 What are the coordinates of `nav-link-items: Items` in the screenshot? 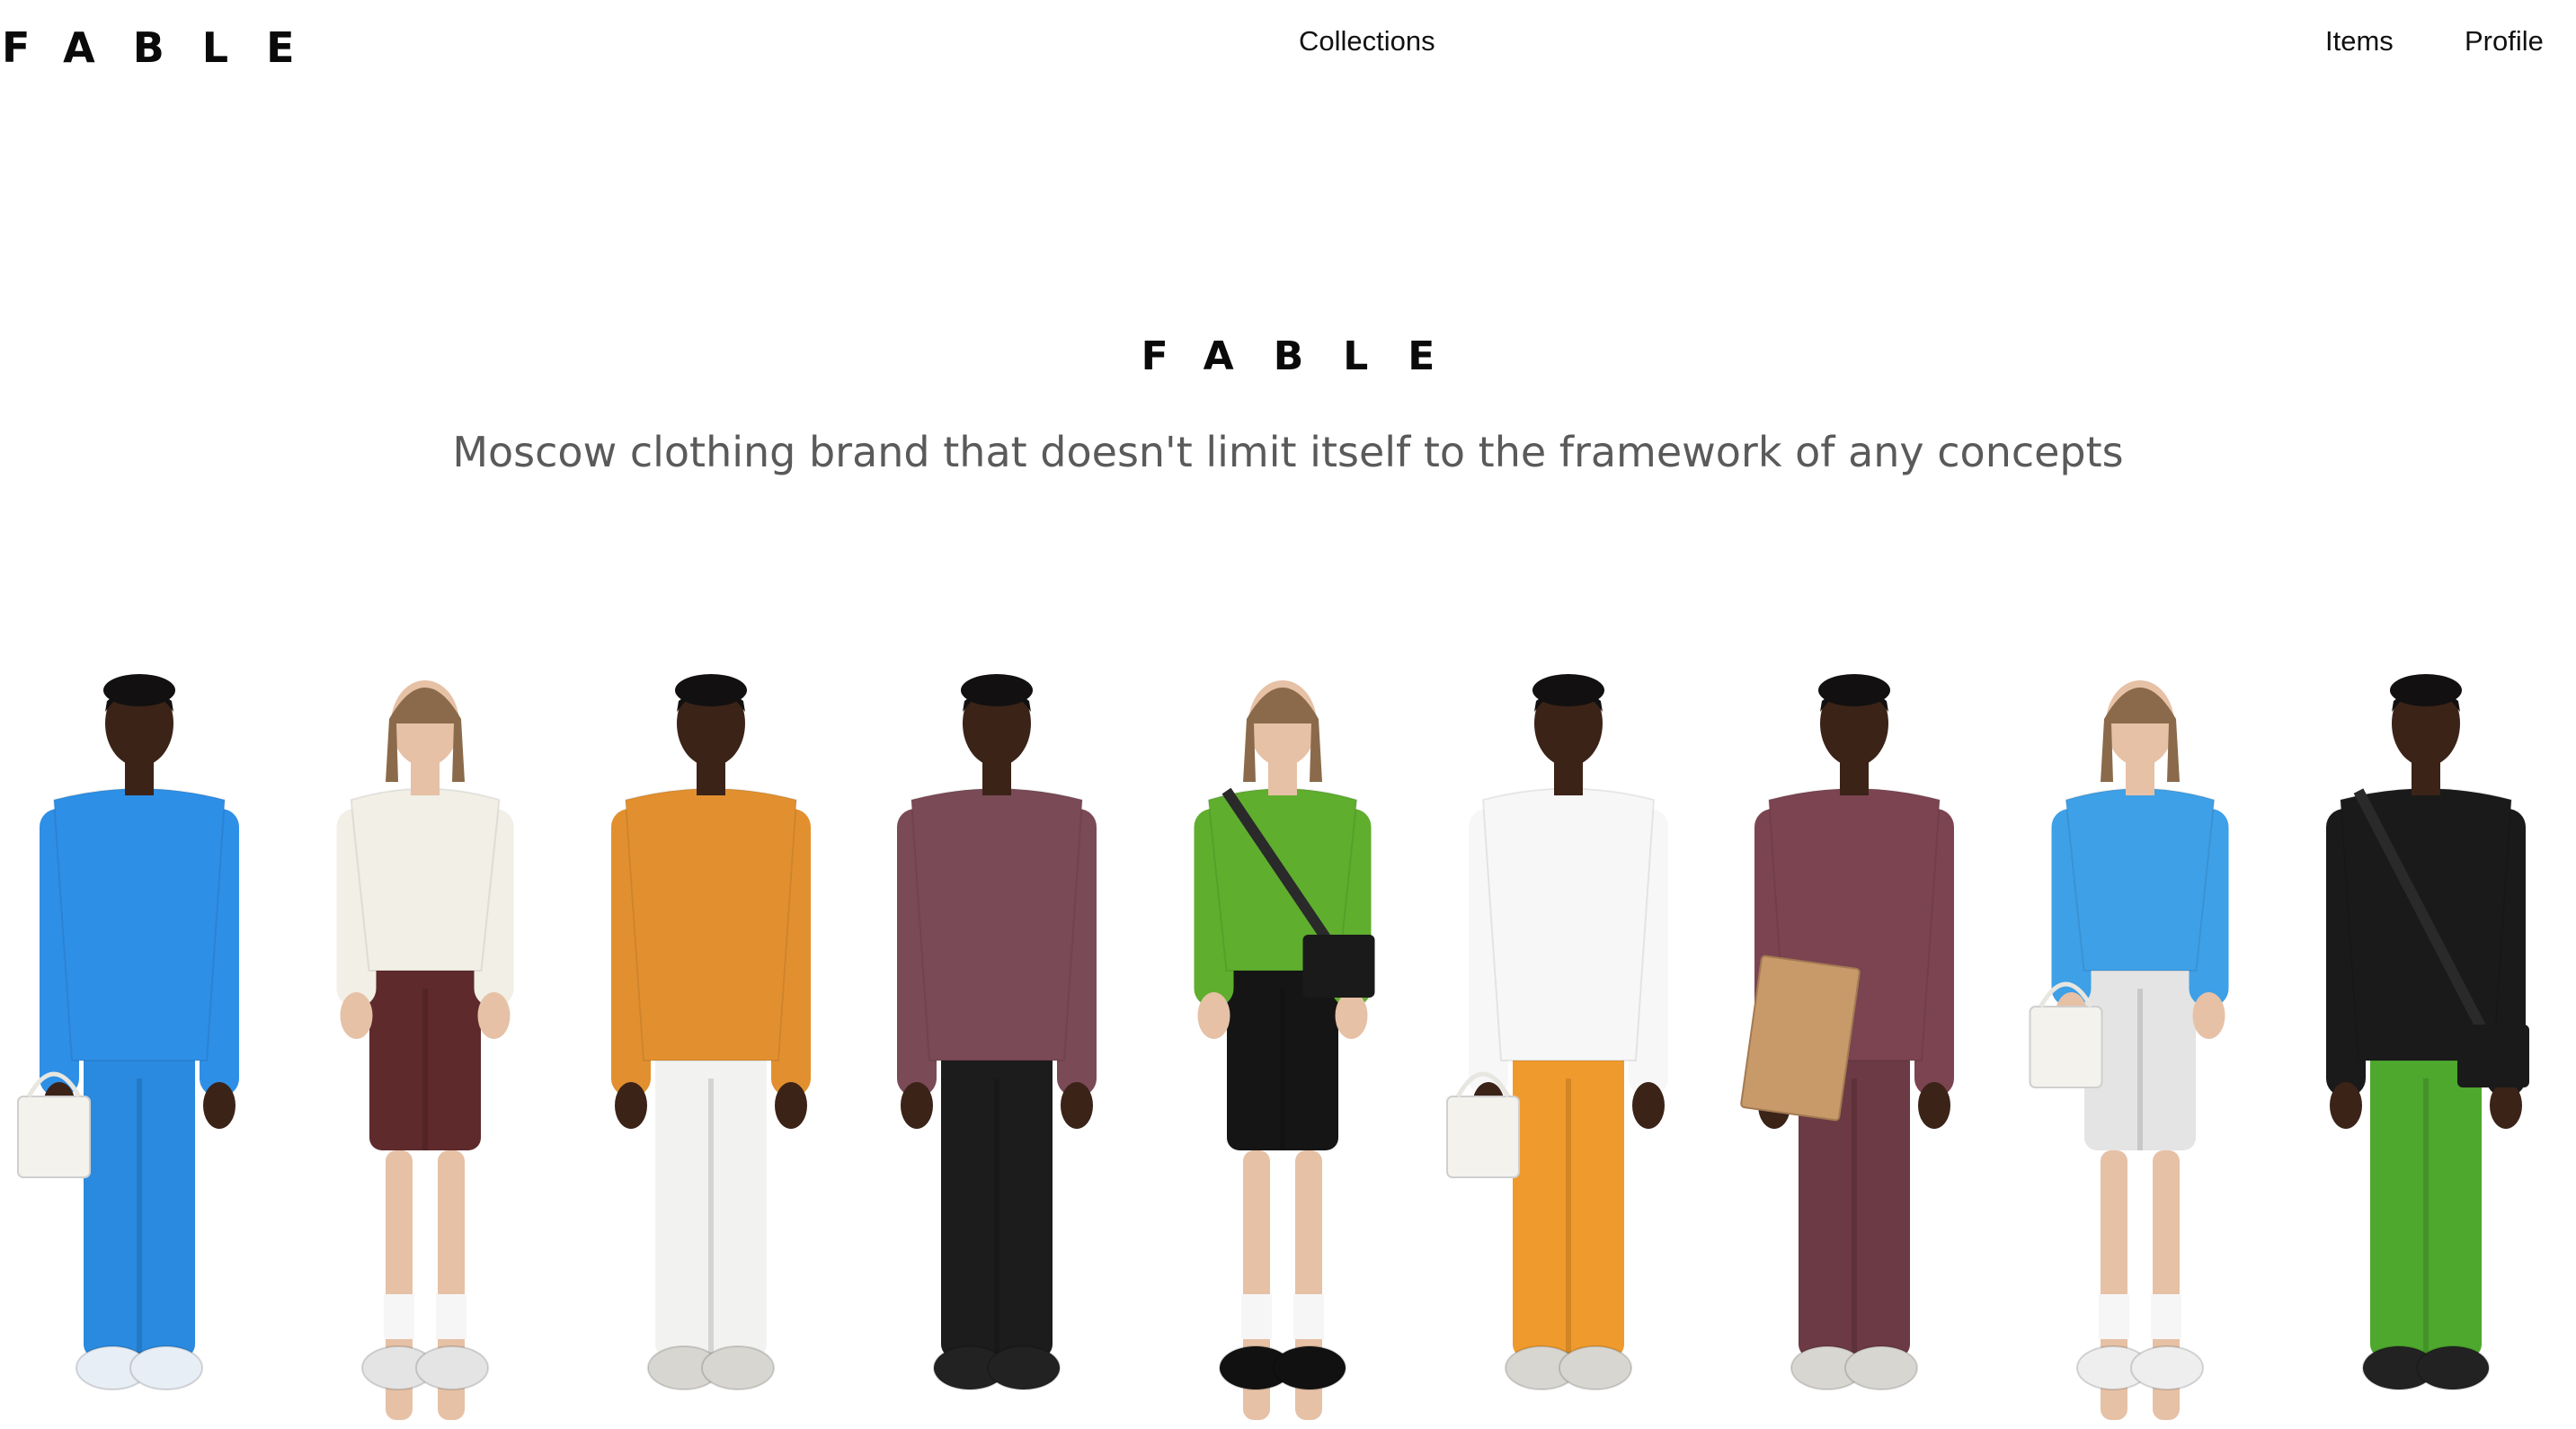 It's located at (2359, 41).